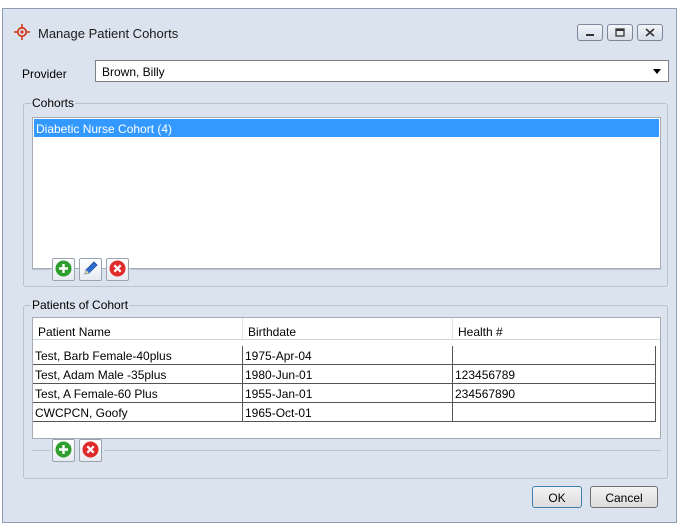  I want to click on dropdown-arrow-icon, so click(657, 71).